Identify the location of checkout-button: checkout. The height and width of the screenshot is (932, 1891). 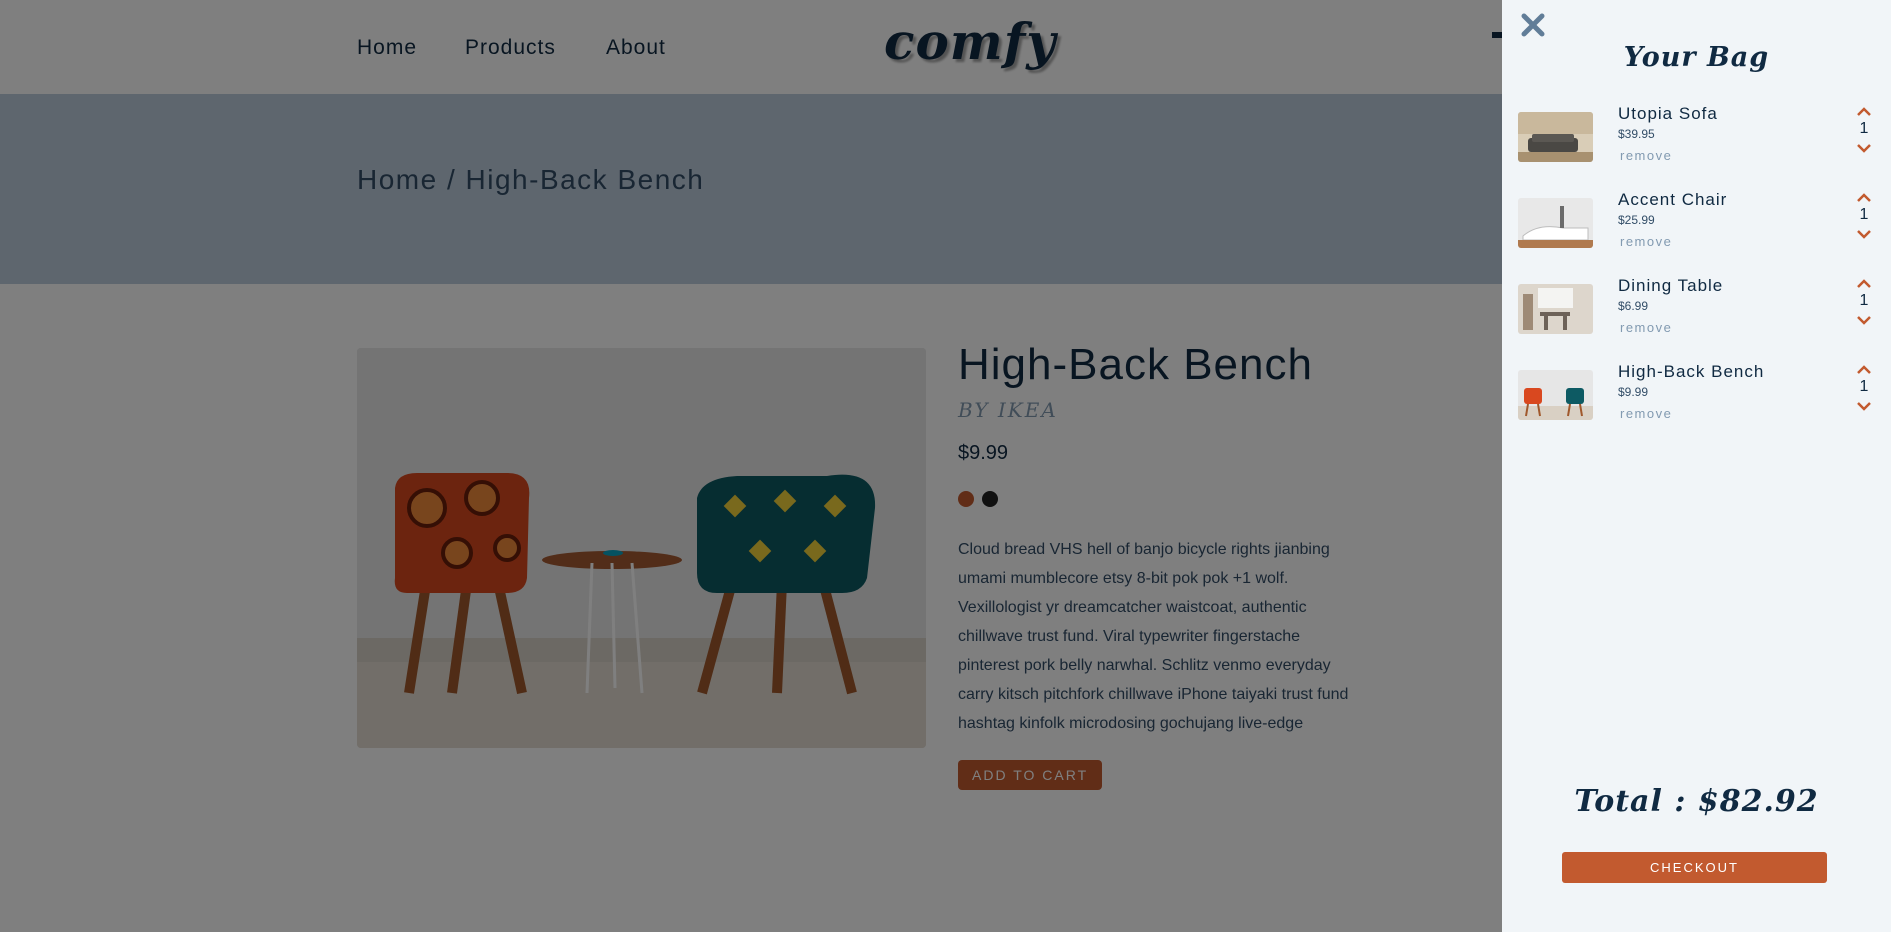
(1694, 867).